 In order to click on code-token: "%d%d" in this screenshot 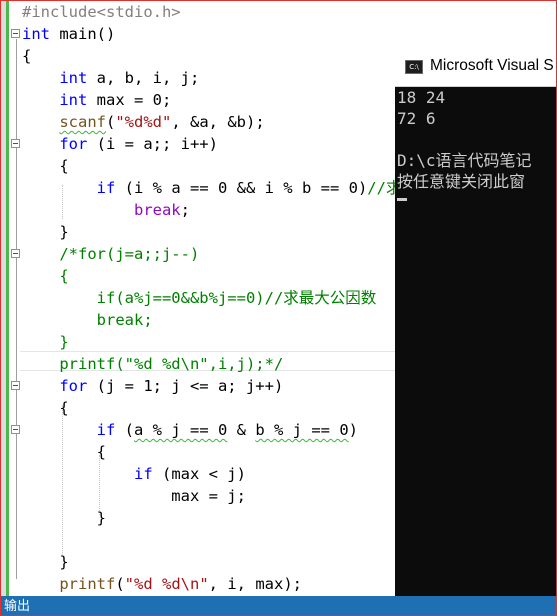, I will do `click(143, 122)`.